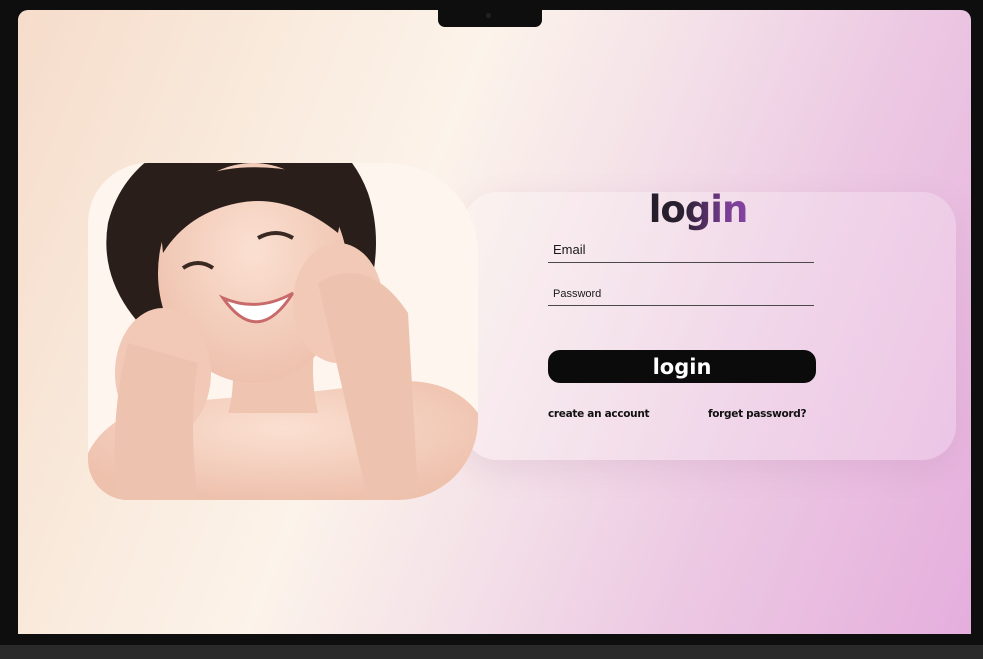 The height and width of the screenshot is (659, 983). I want to click on camera-notch, so click(490, 18).